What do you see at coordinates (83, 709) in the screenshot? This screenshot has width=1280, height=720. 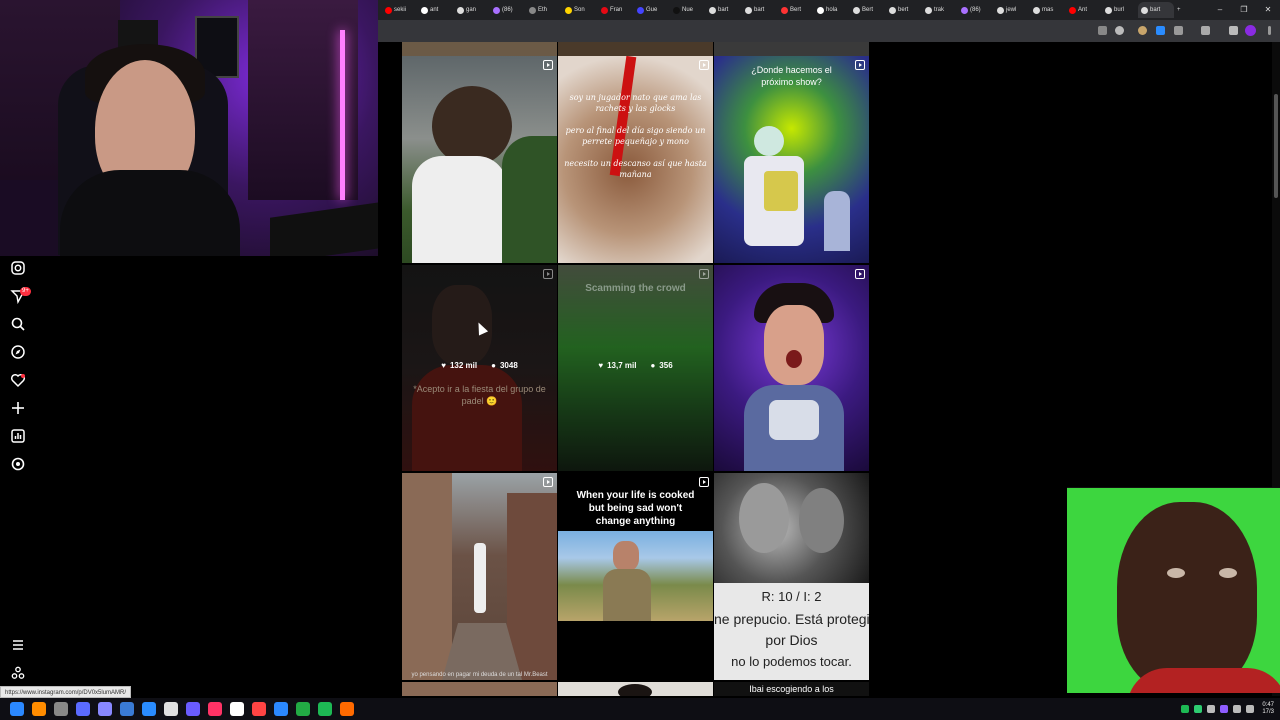 I see `widgets-icon` at bounding box center [83, 709].